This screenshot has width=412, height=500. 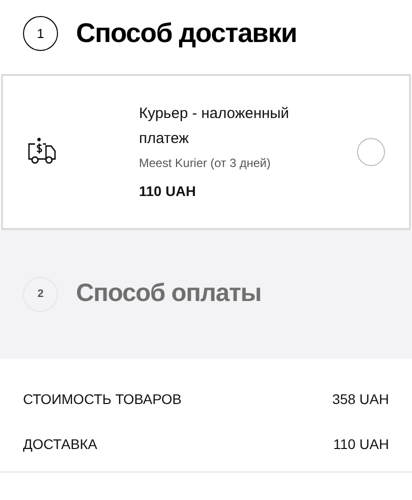 What do you see at coordinates (186, 33) in the screenshot?
I see `section-title: Способ доставки` at bounding box center [186, 33].